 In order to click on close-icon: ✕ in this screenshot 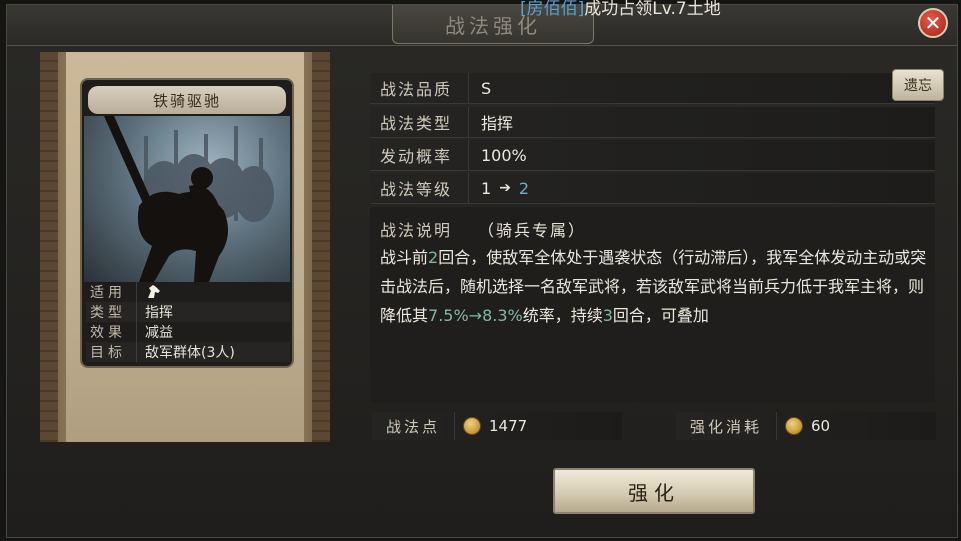, I will do `click(933, 23)`.